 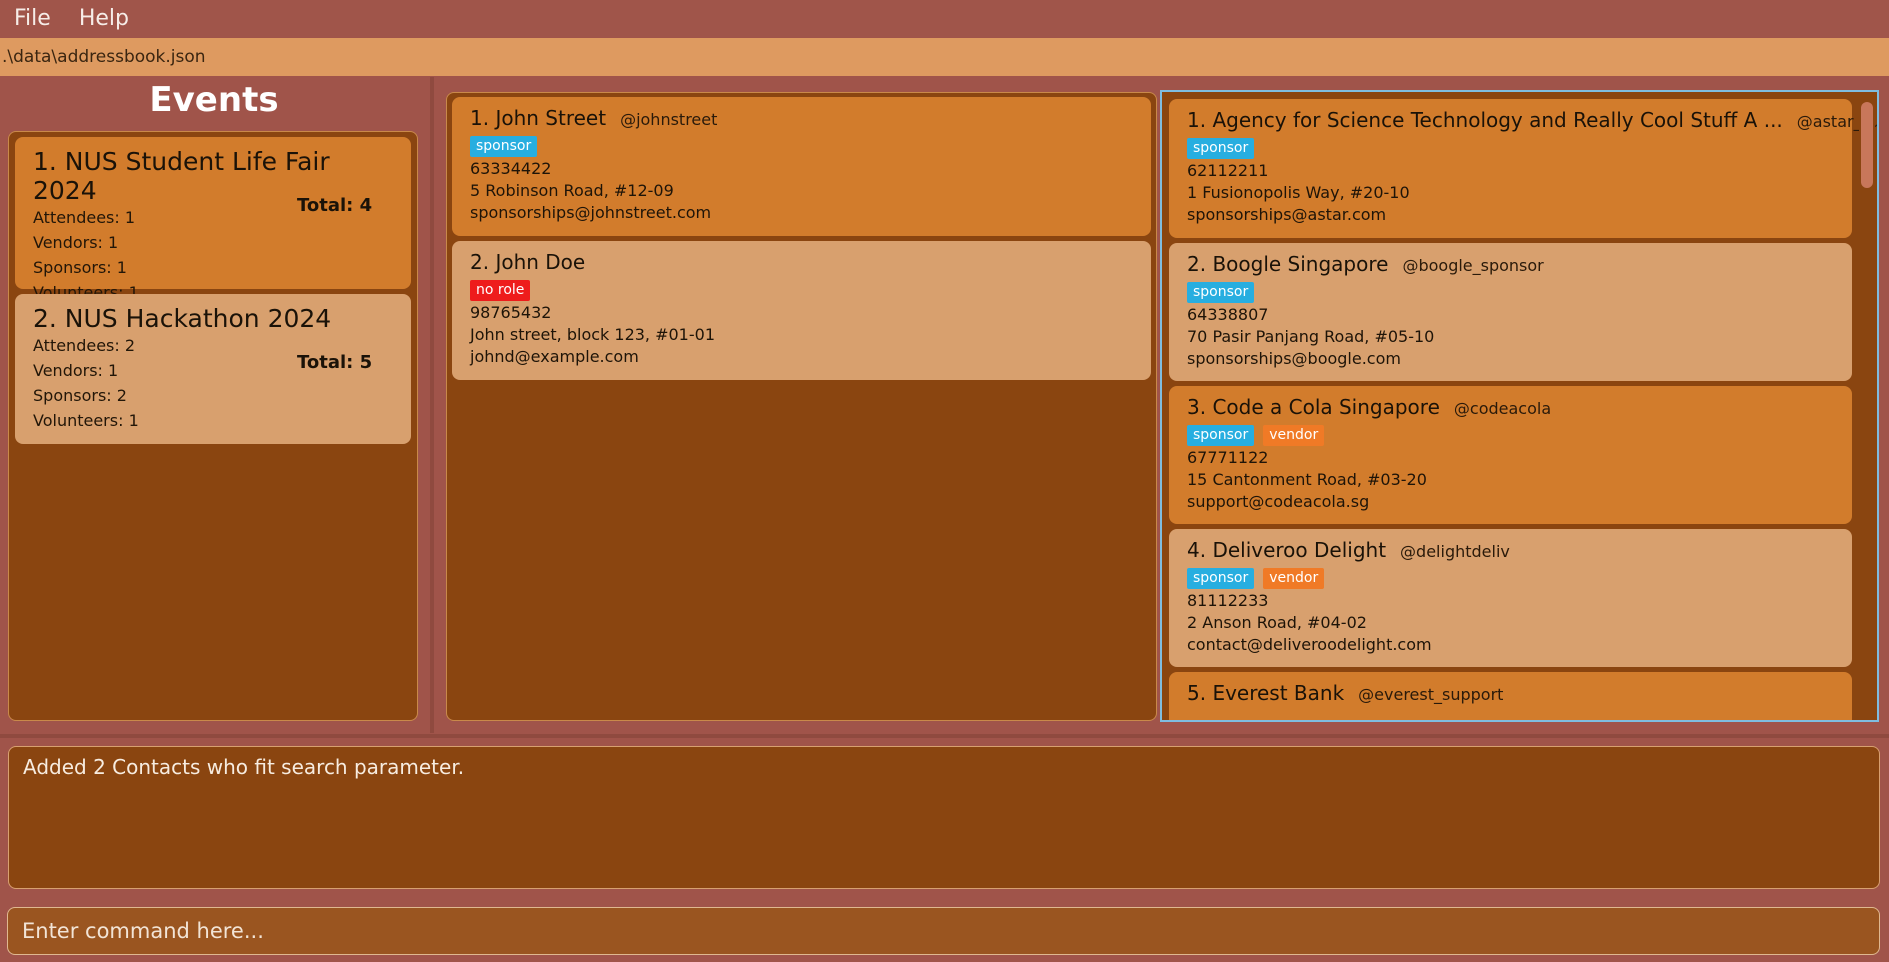 I want to click on events-title: Events, so click(x=214, y=100).